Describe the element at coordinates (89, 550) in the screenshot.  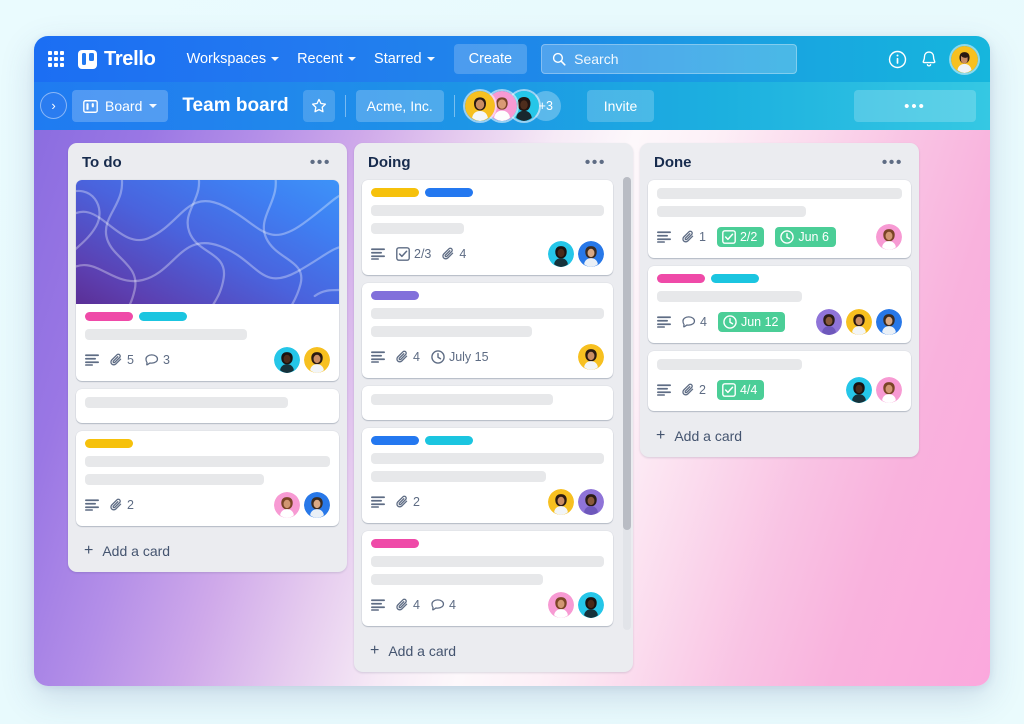
I see `plus-icon: +` at that location.